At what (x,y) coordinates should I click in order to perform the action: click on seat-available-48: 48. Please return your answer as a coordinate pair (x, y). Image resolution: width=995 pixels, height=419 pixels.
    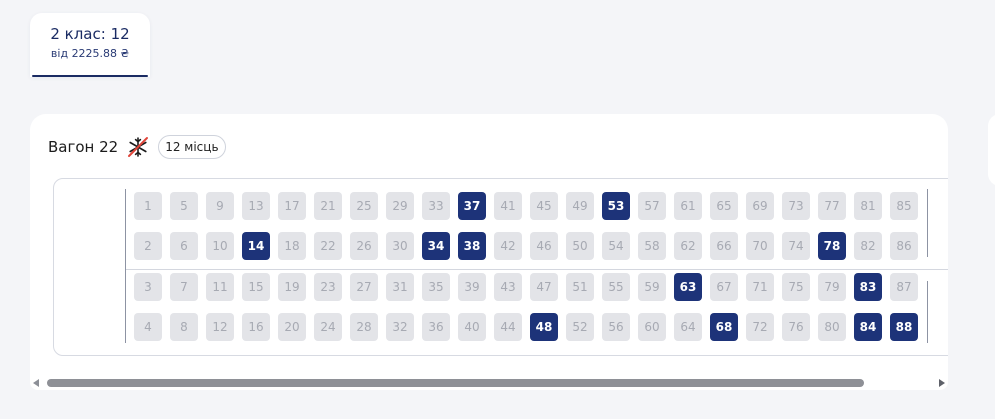
    Looking at the image, I should click on (544, 327).